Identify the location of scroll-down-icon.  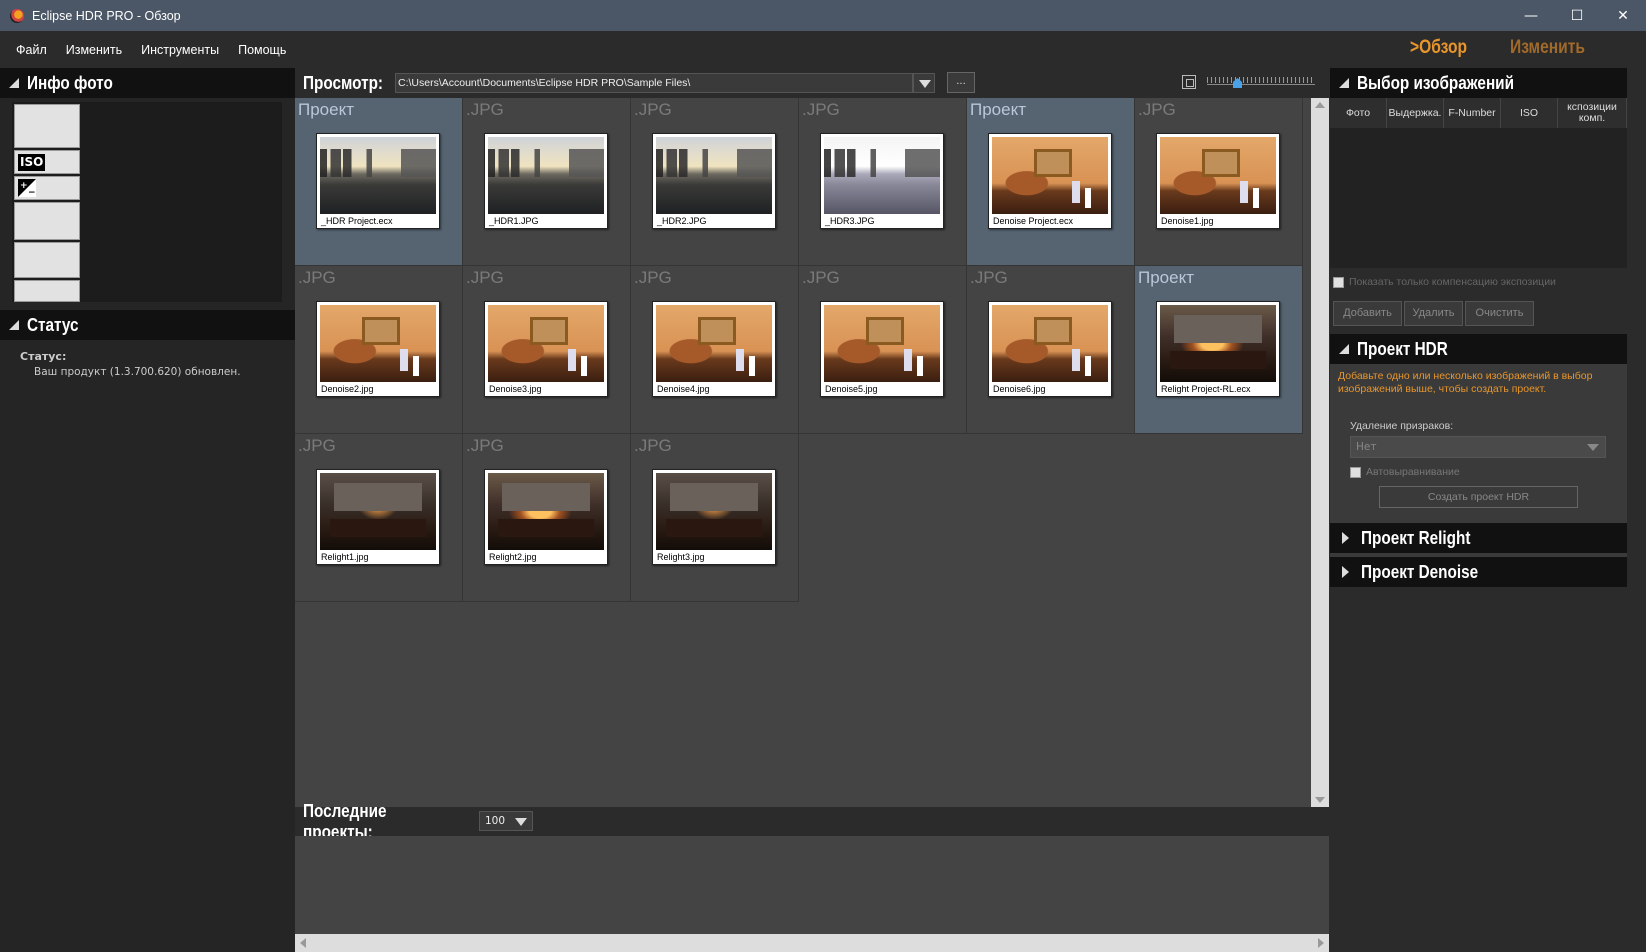
(1320, 800).